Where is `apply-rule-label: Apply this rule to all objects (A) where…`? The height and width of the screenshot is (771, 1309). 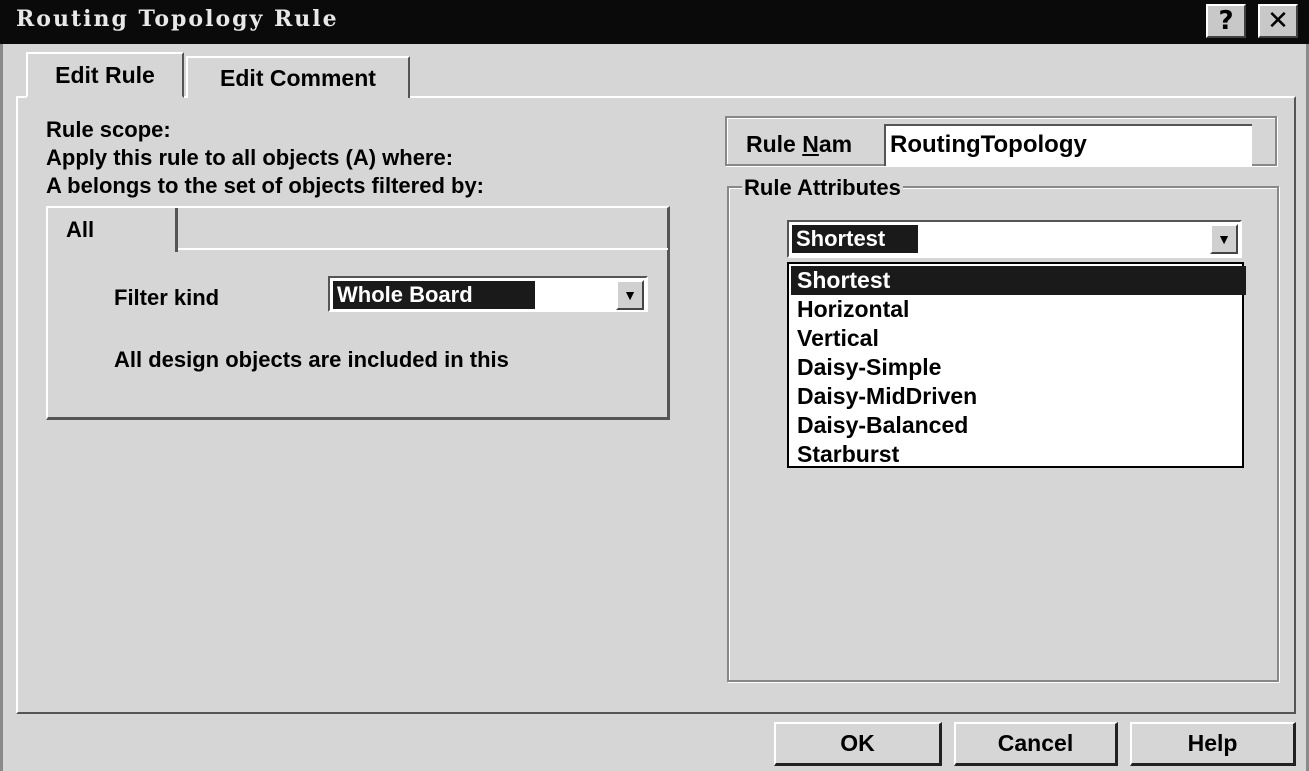
apply-rule-label: Apply this rule to all objects (A) where… is located at coordinates (250, 157).